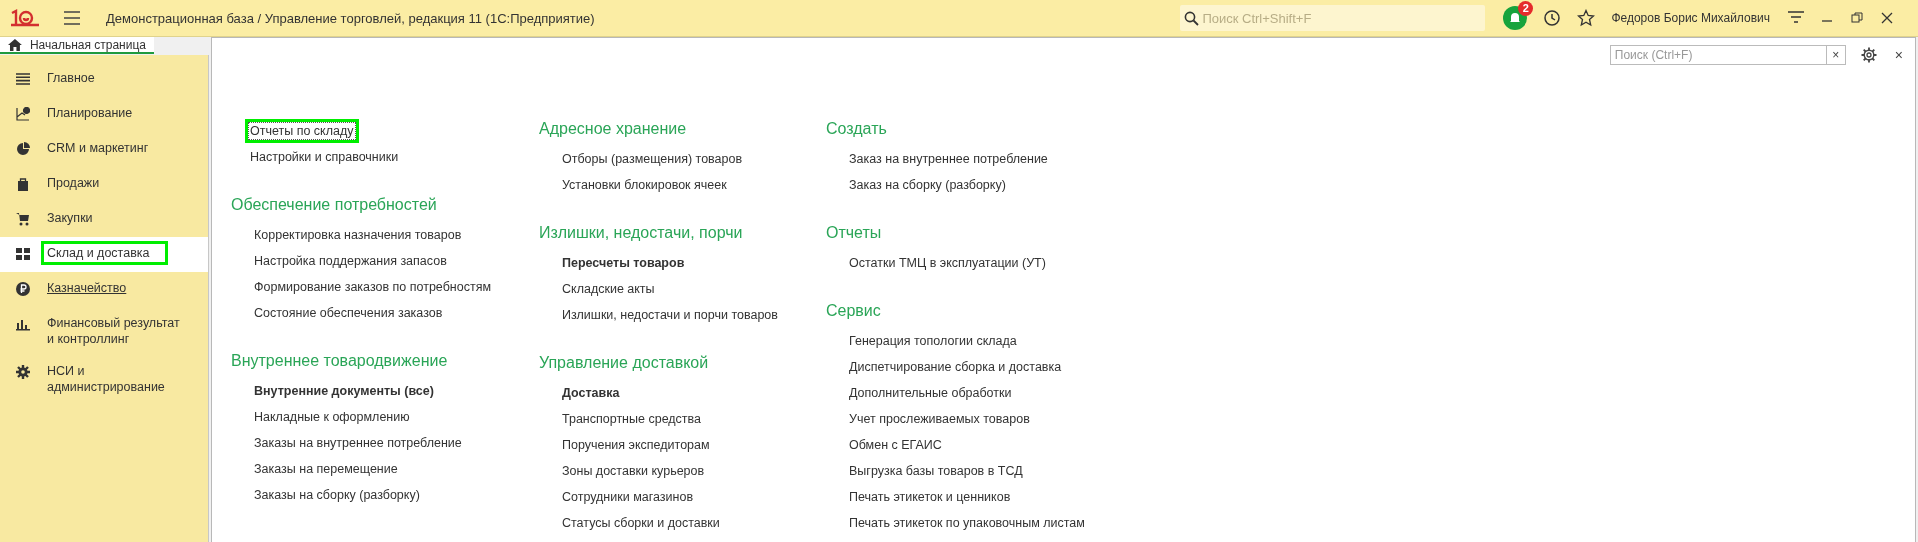 This screenshot has width=1918, height=542. I want to click on command-link: Печать этикеток и ценников, so click(930, 497).